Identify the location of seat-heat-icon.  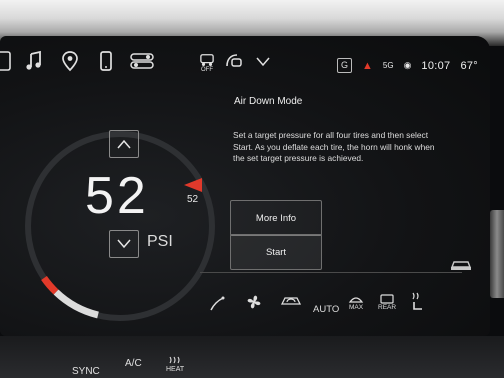
(417, 301).